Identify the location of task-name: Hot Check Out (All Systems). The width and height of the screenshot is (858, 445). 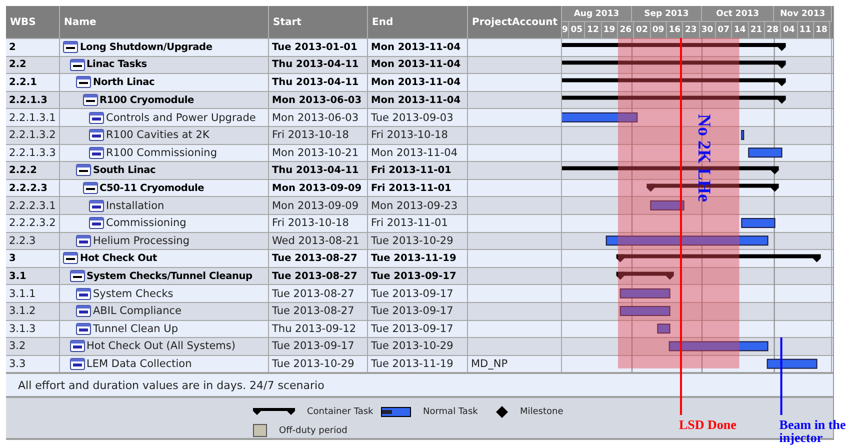
(161, 346).